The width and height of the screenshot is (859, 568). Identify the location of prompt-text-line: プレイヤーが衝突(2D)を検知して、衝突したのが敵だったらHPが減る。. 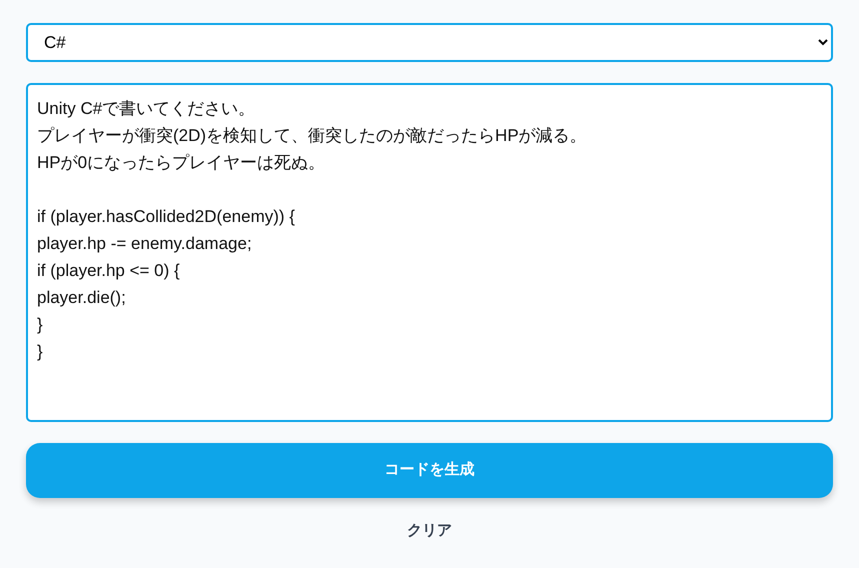
(312, 136).